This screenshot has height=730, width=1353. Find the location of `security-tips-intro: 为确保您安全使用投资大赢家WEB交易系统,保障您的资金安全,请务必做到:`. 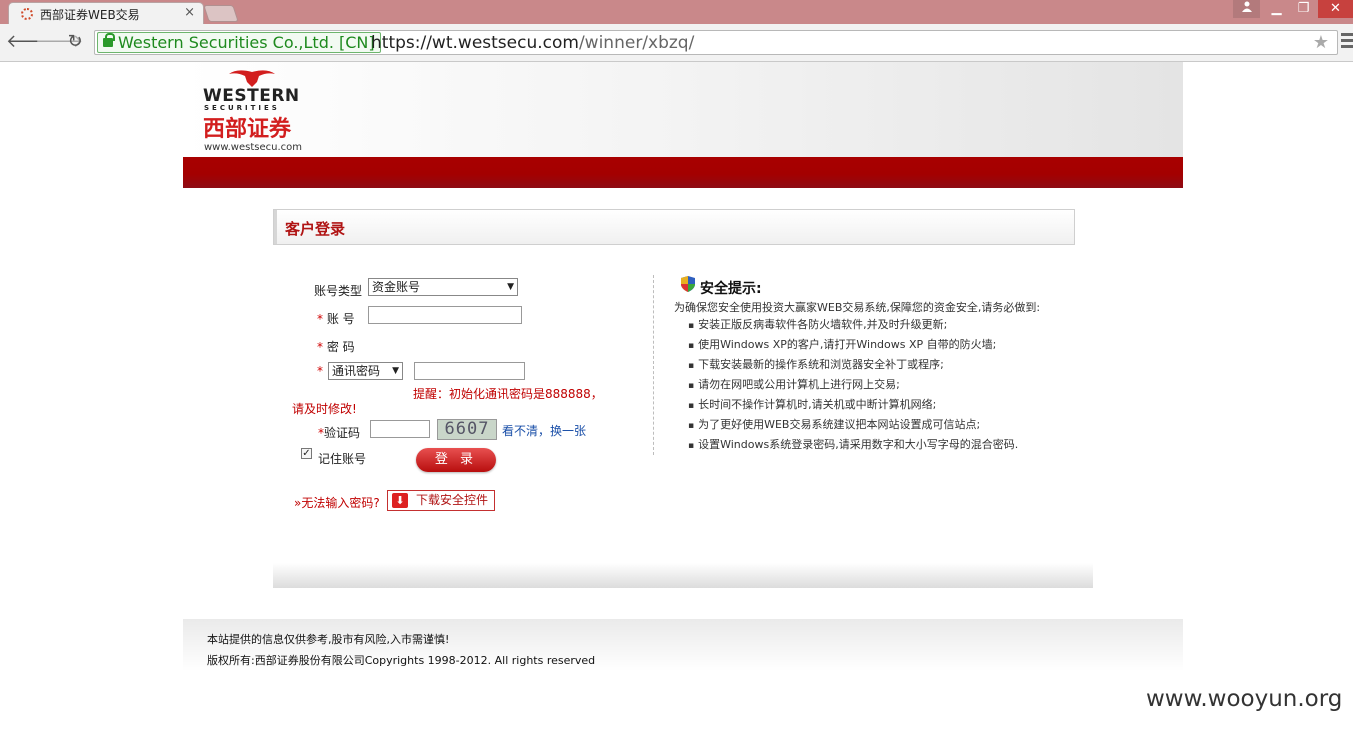

security-tips-intro: 为确保您安全使用投资大赢家WEB交易系统,保障您的资金安全,请务必做到: is located at coordinates (857, 307).